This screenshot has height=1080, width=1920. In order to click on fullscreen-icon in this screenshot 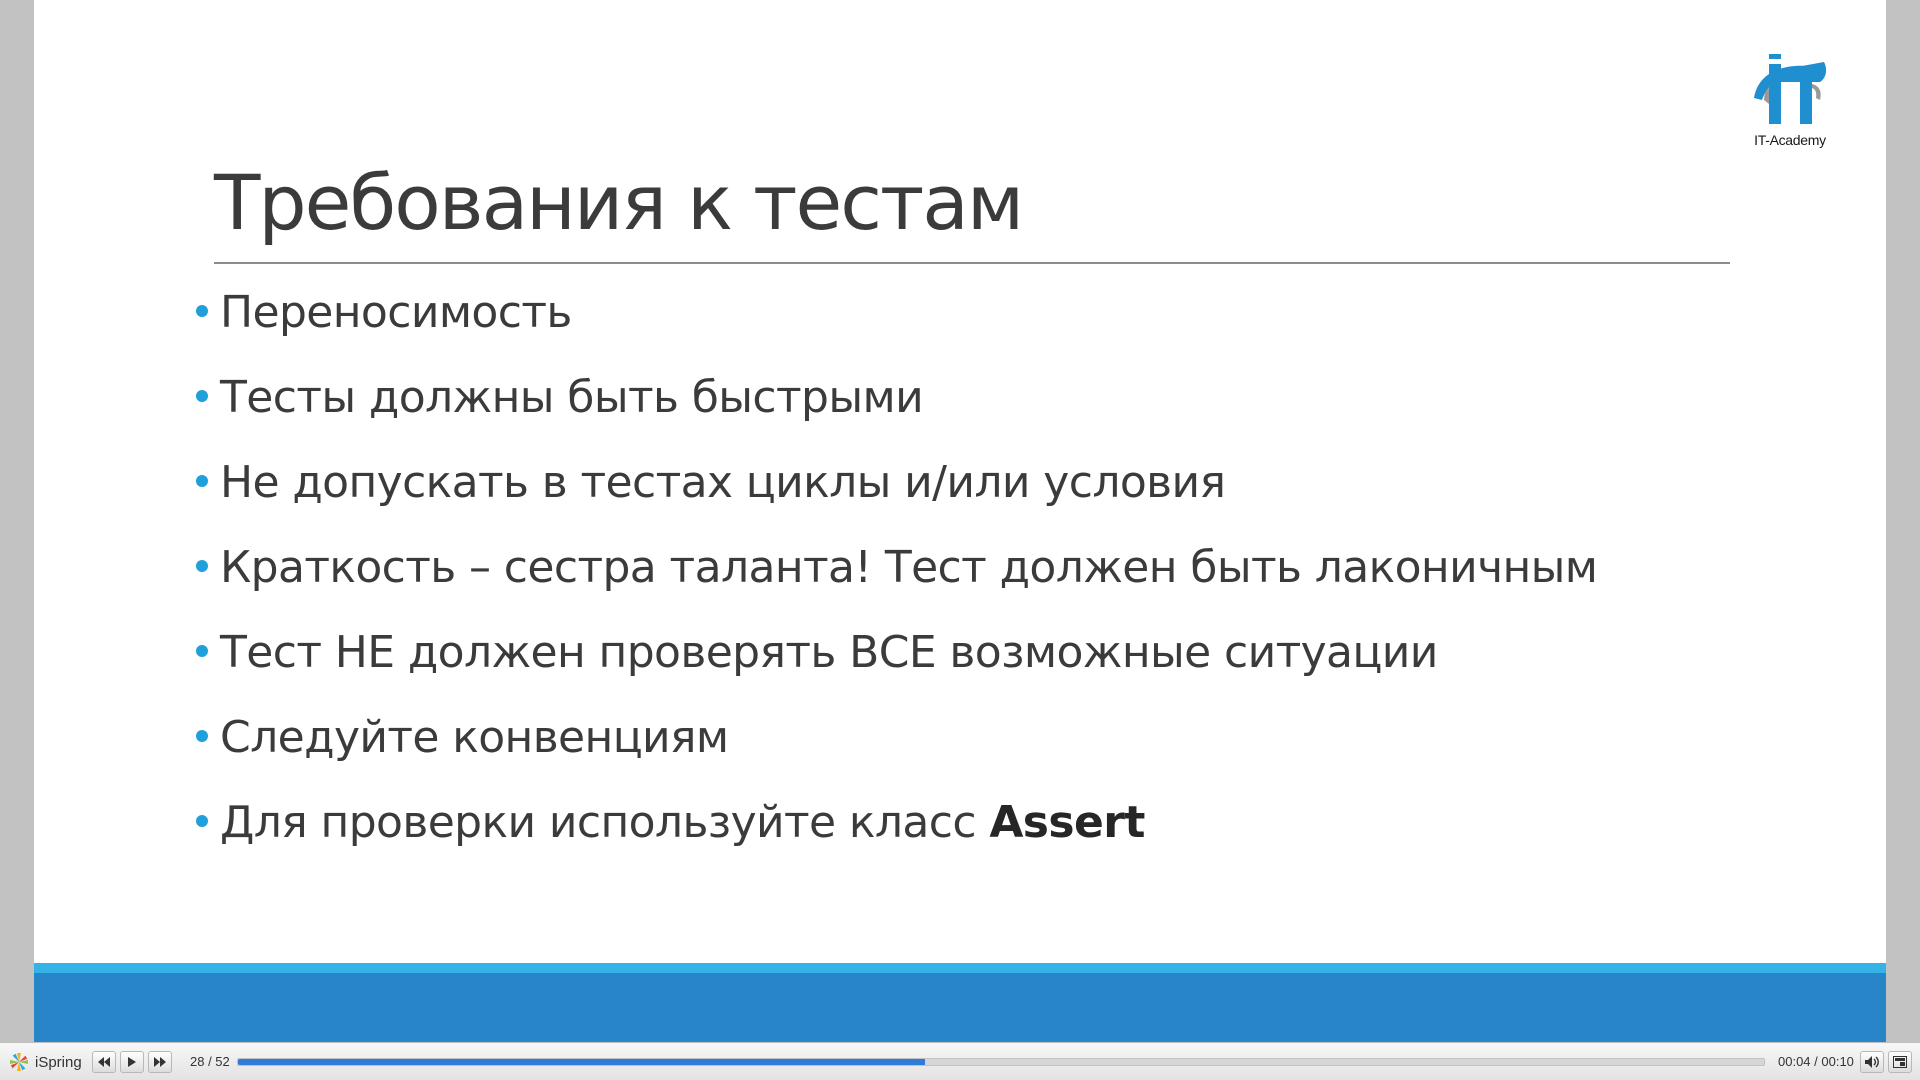, I will do `click(1900, 1062)`.